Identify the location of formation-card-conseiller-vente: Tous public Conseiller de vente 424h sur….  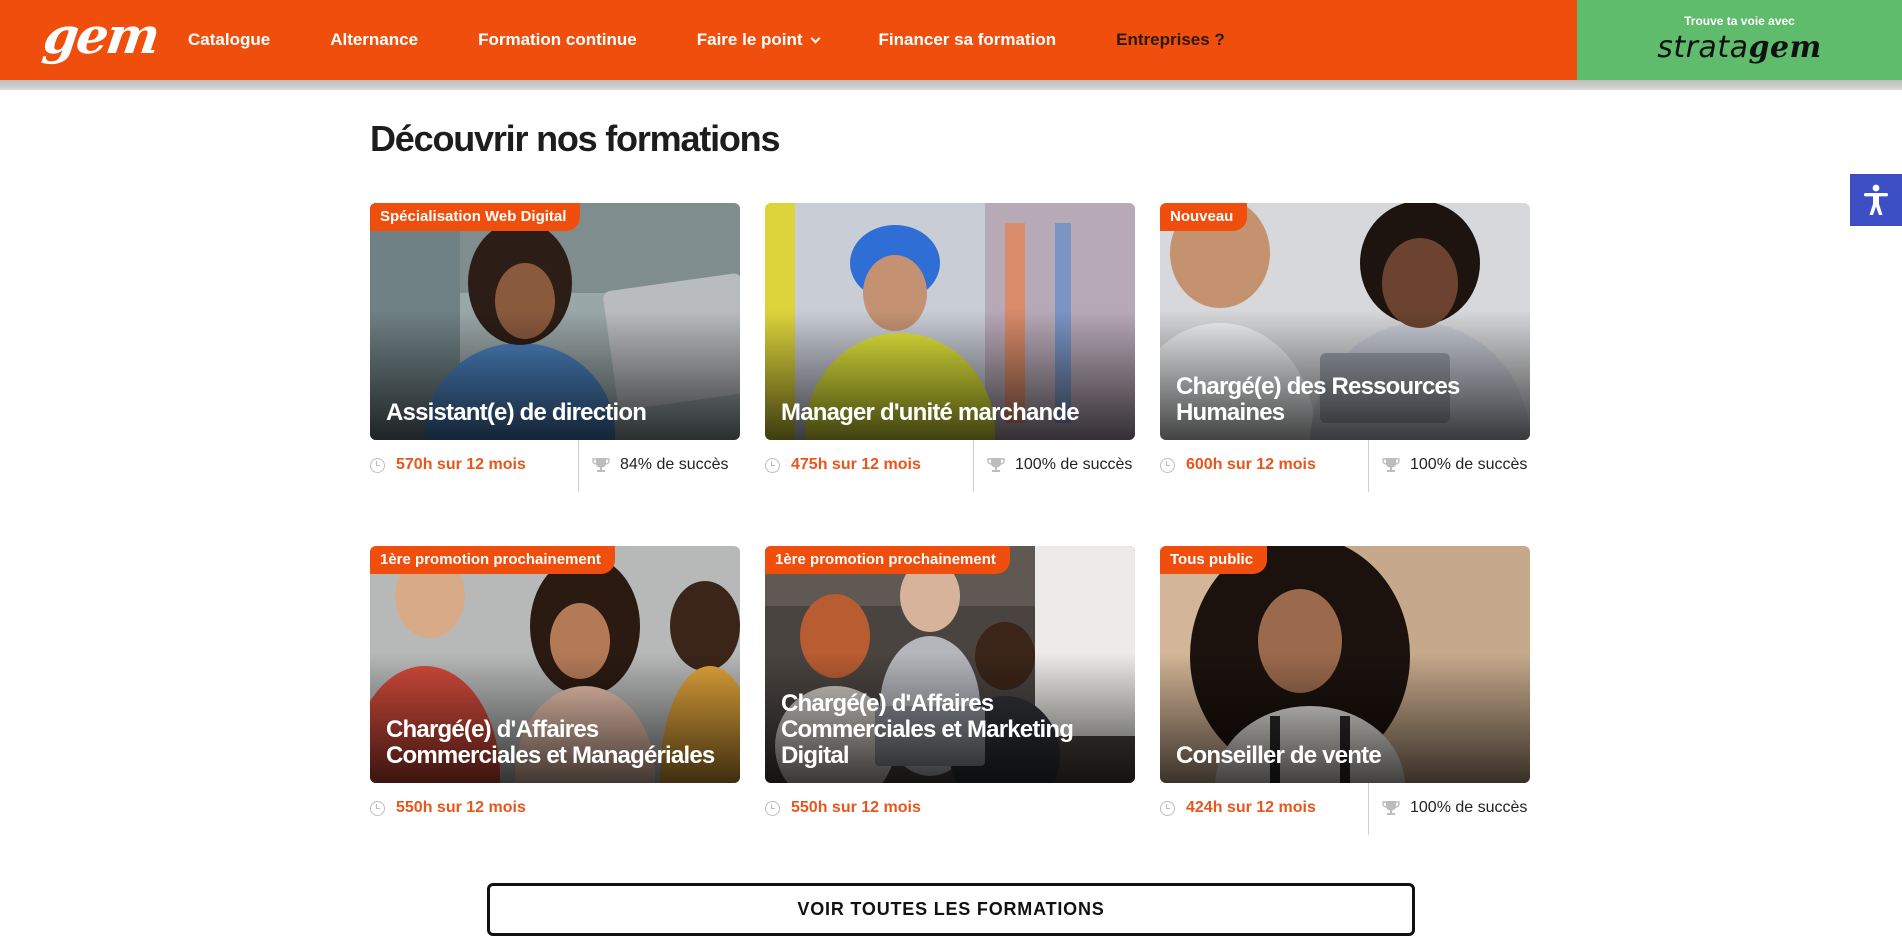
(1345, 690).